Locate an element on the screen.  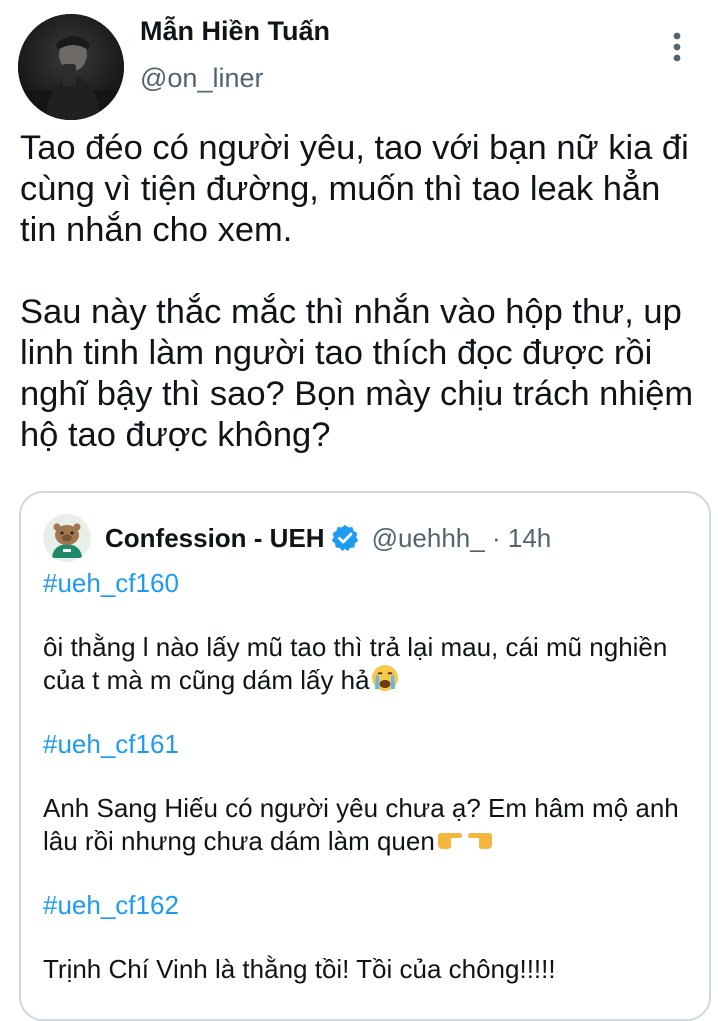
quoted-tweet-time: 14h is located at coordinates (529, 538).